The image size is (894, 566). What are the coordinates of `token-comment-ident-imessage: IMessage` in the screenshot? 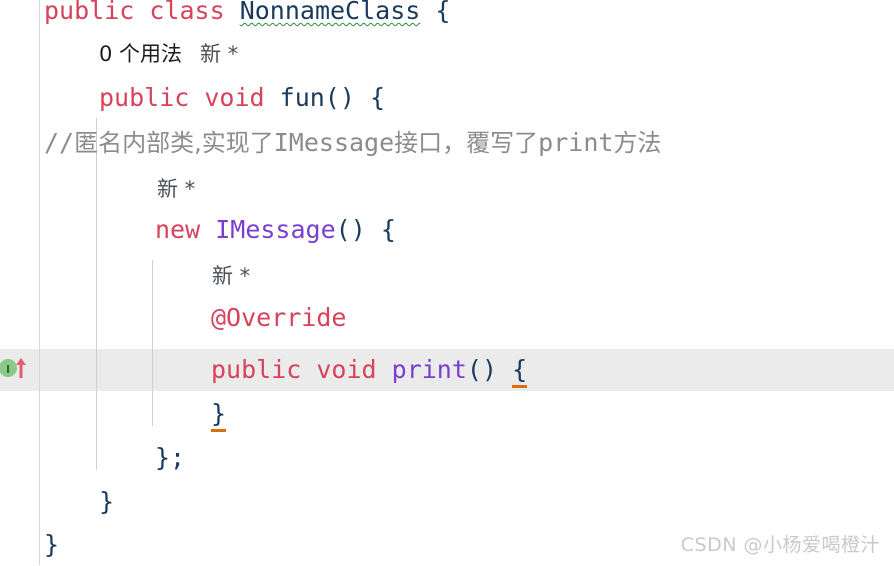 It's located at (334, 142).